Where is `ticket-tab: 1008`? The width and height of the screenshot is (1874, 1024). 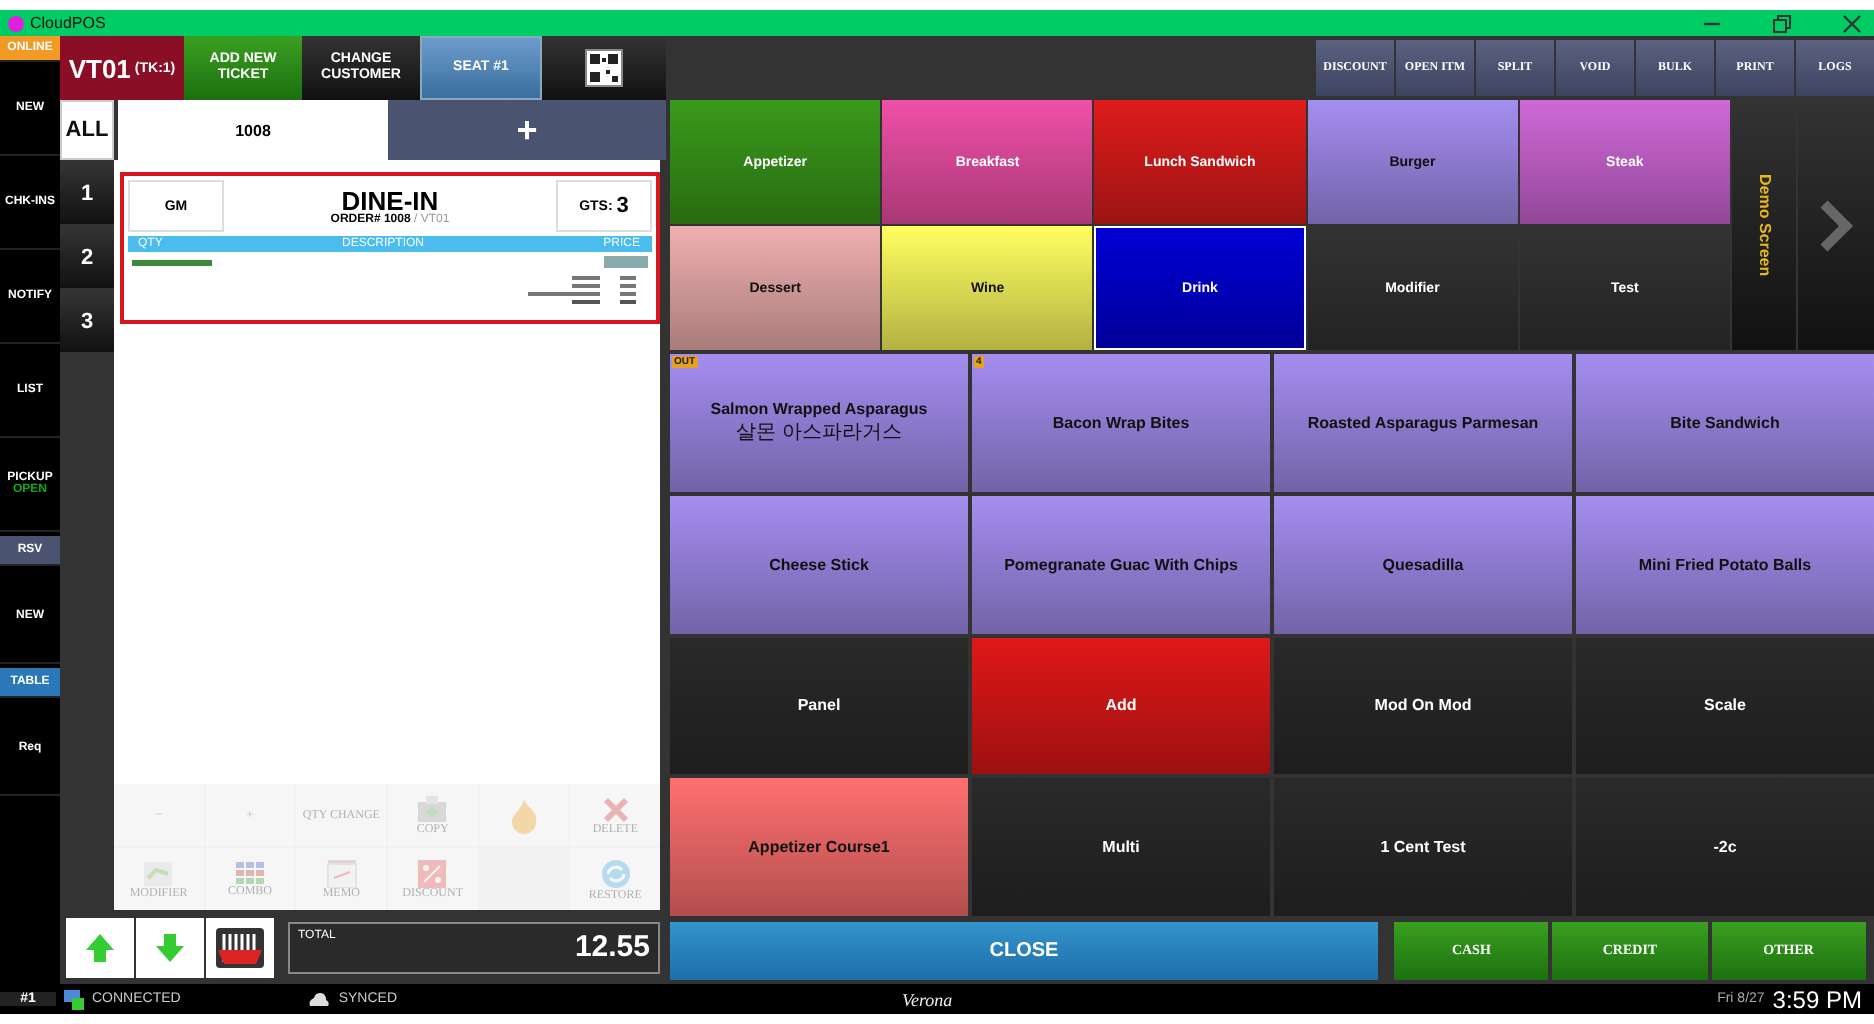
ticket-tab: 1008 is located at coordinates (251, 130).